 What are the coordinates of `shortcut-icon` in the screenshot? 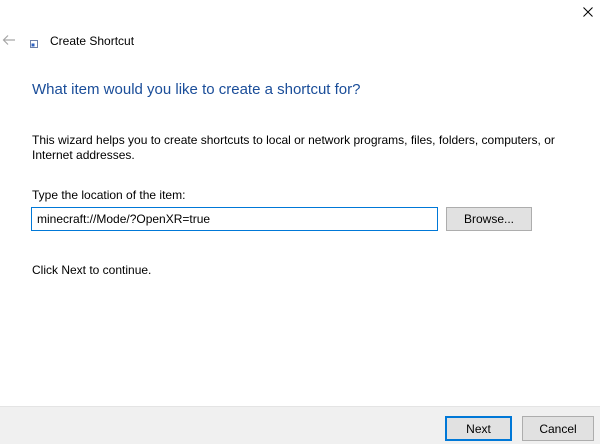 It's located at (34, 44).